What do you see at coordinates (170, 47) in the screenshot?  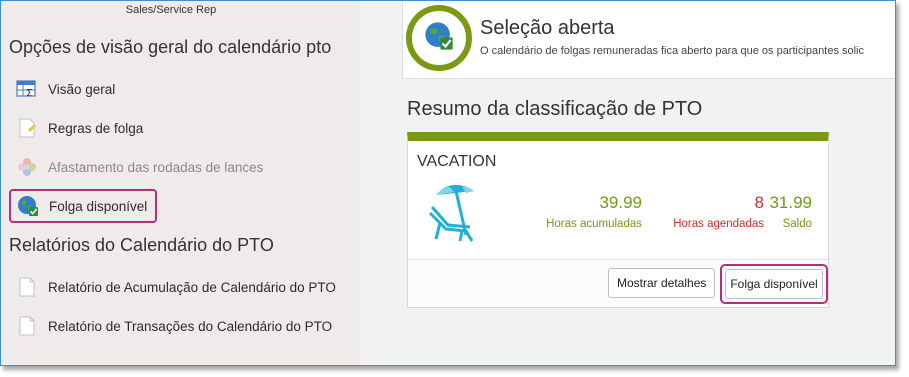 I see `overview-section-title: Opções de visão geral do calendário pto` at bounding box center [170, 47].